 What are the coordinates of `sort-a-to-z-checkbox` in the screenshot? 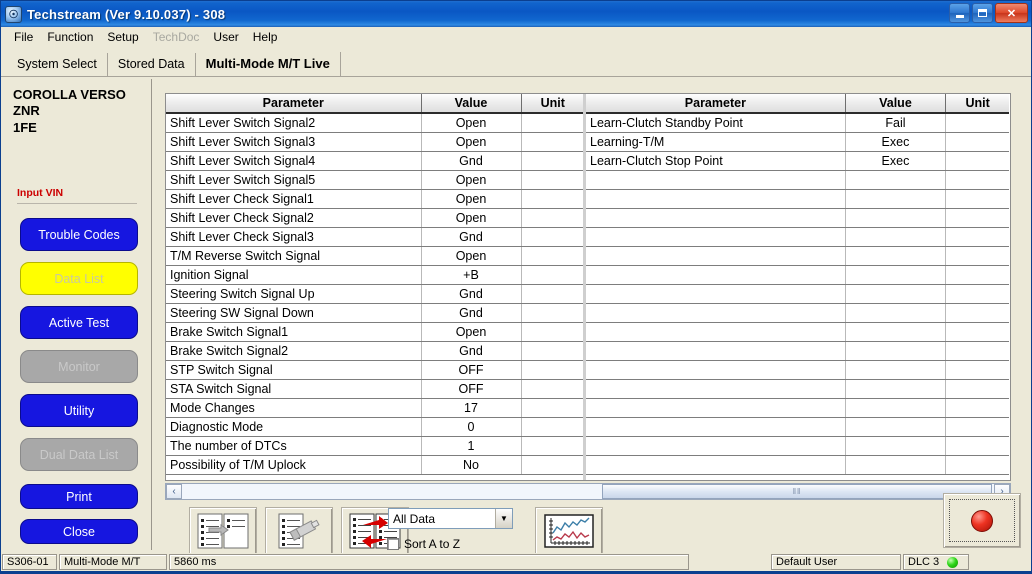 It's located at (393, 544).